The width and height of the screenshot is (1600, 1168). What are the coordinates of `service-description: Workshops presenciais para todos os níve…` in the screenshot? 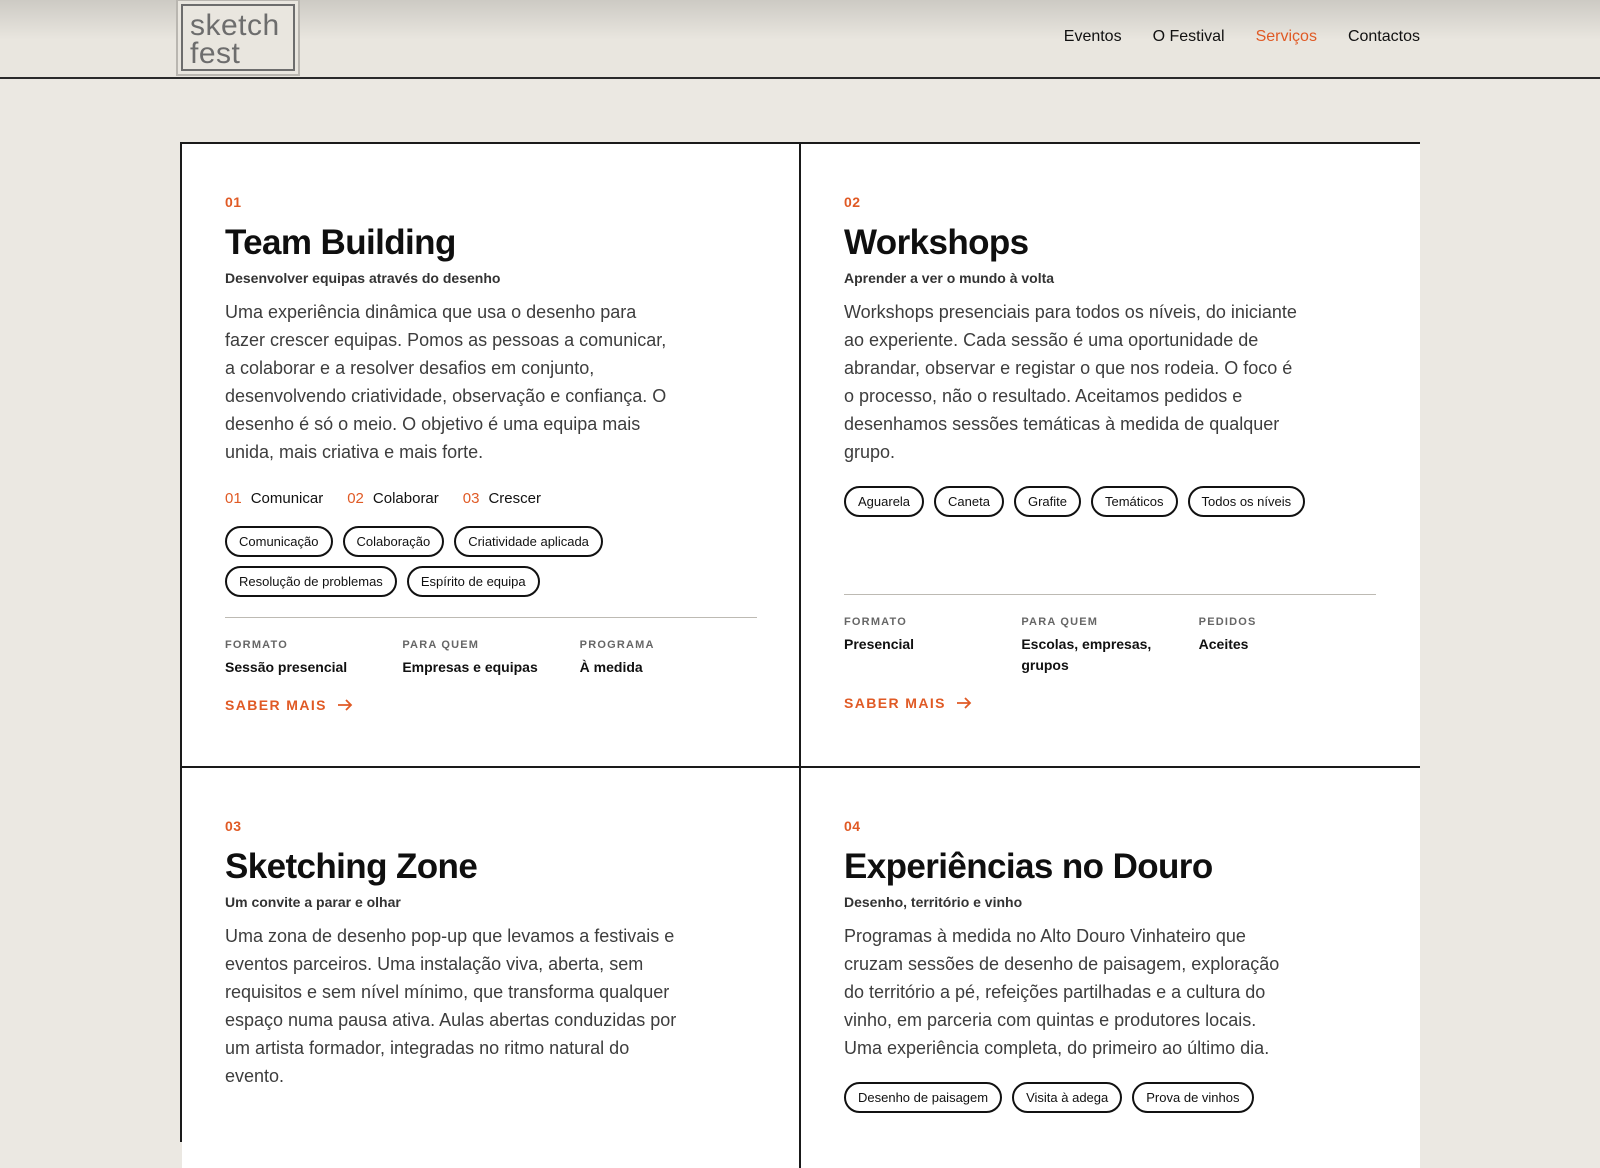 It's located at (1070, 382).